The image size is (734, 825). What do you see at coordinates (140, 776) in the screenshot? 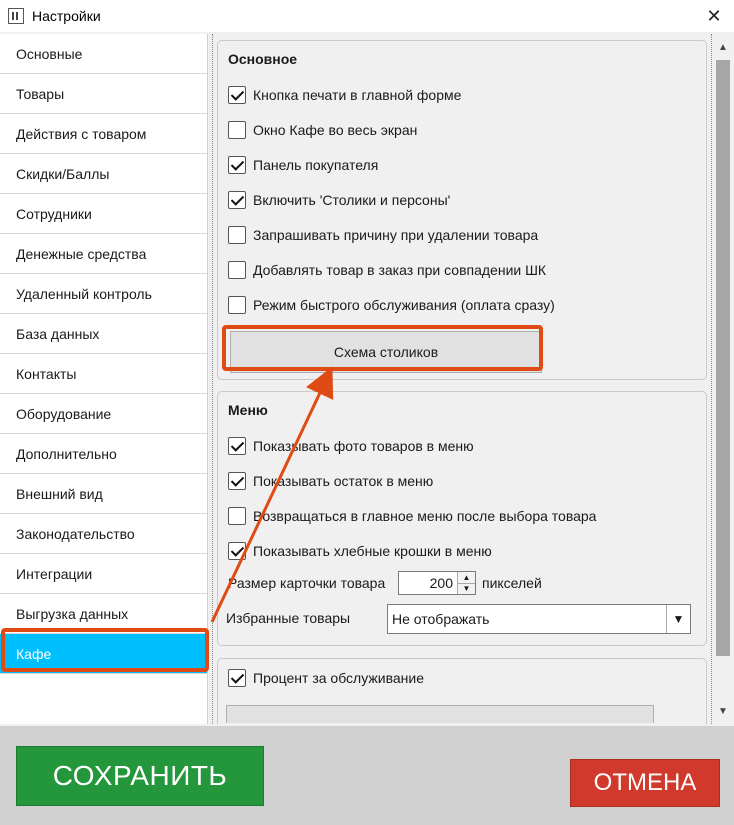
I see `save-button: СОХРАНИТЬ` at bounding box center [140, 776].